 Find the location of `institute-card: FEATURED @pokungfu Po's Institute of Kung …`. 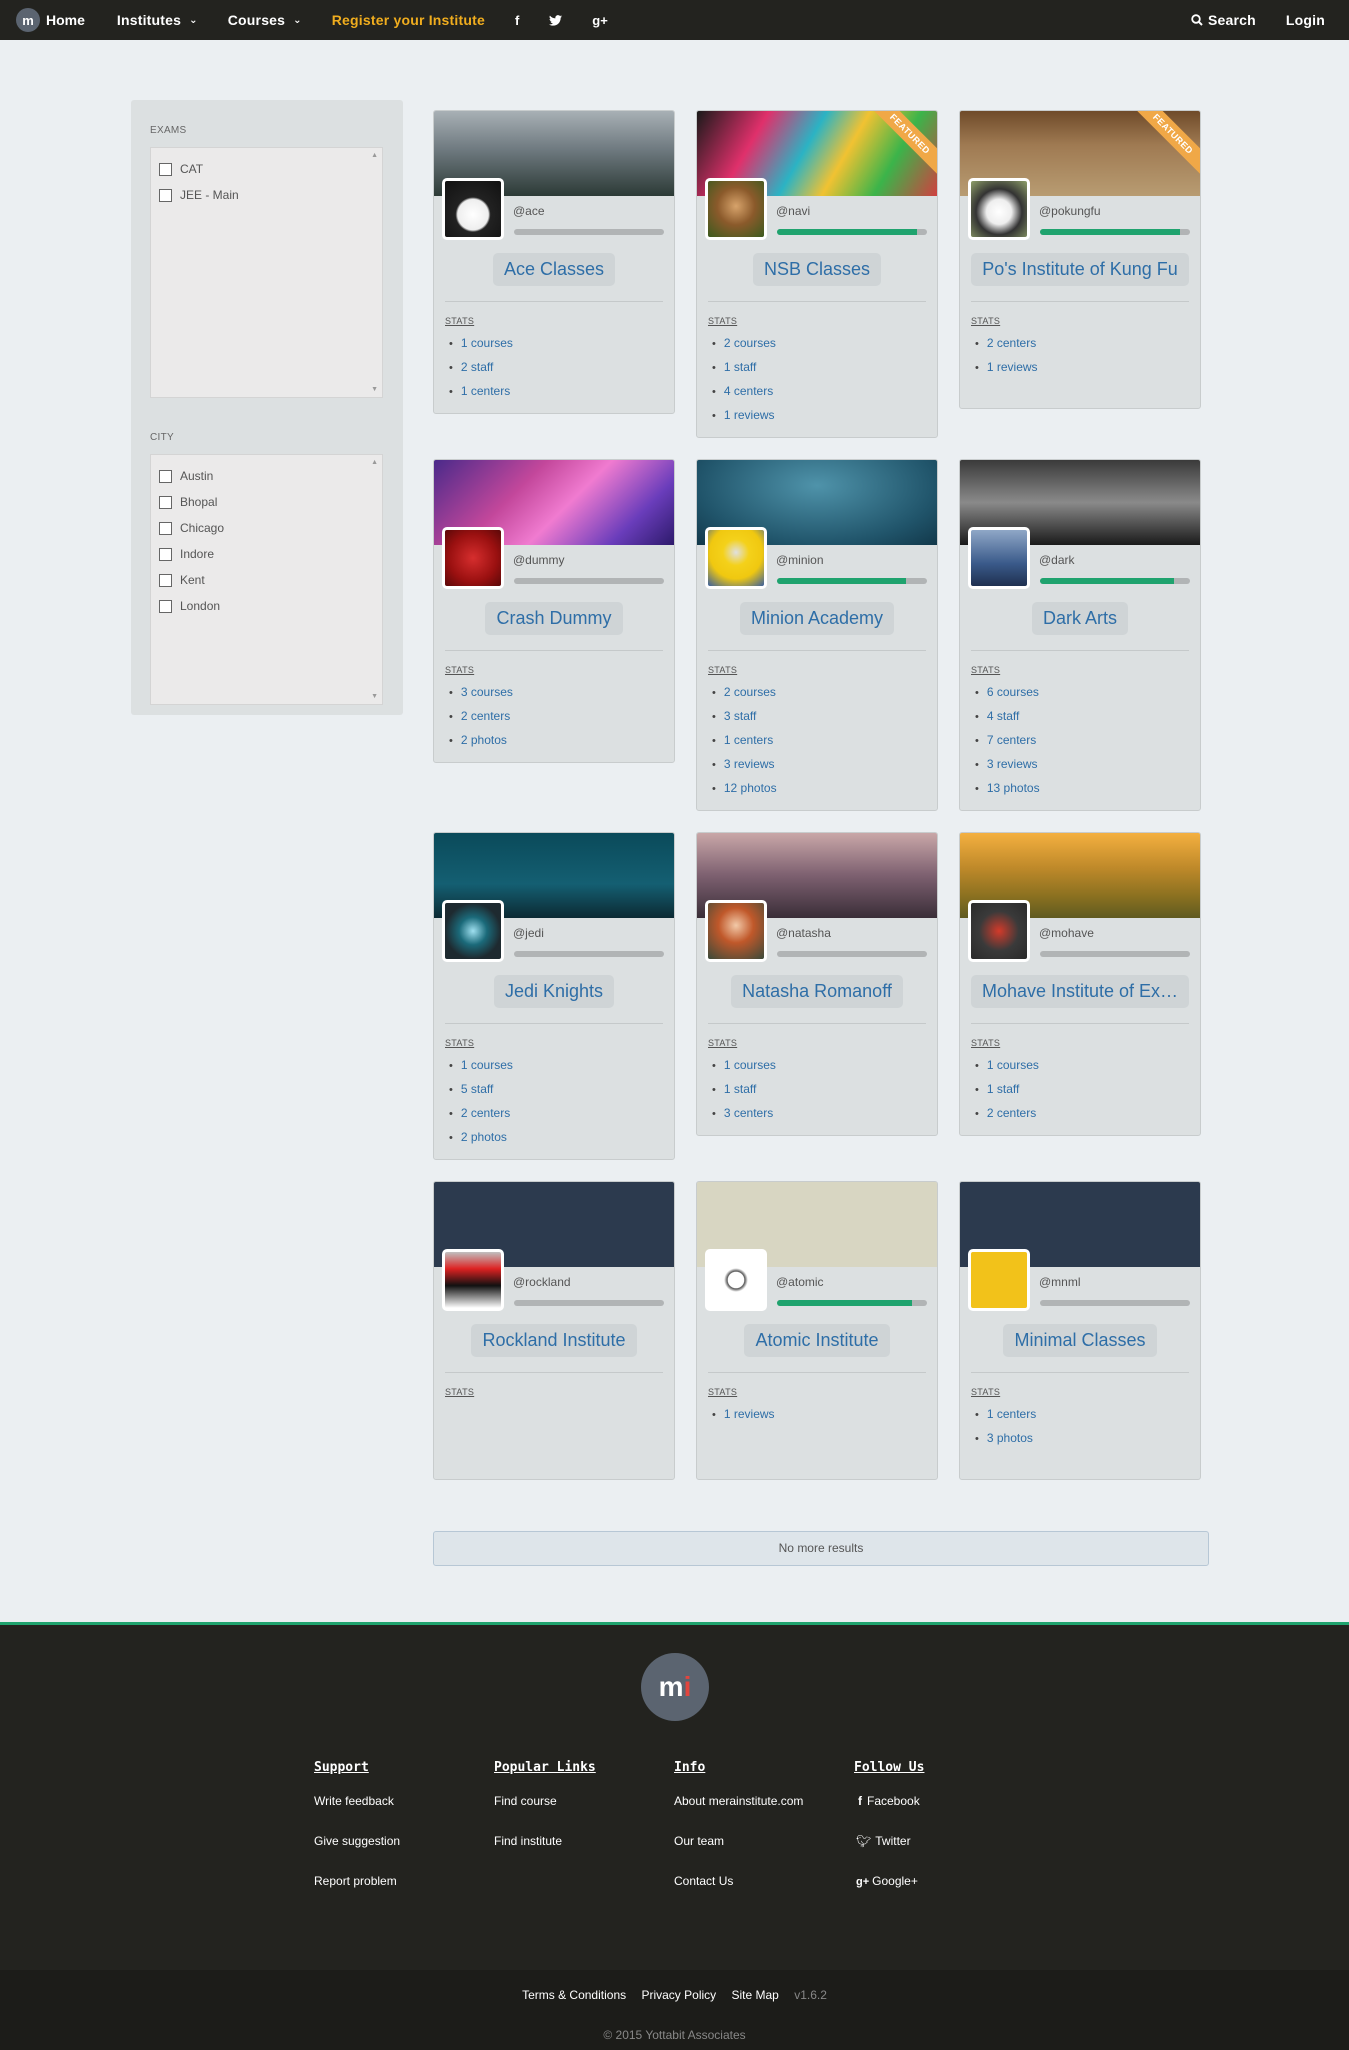

institute-card: FEATURED @pokungfu Po's Institute of Kung … is located at coordinates (1080, 259).